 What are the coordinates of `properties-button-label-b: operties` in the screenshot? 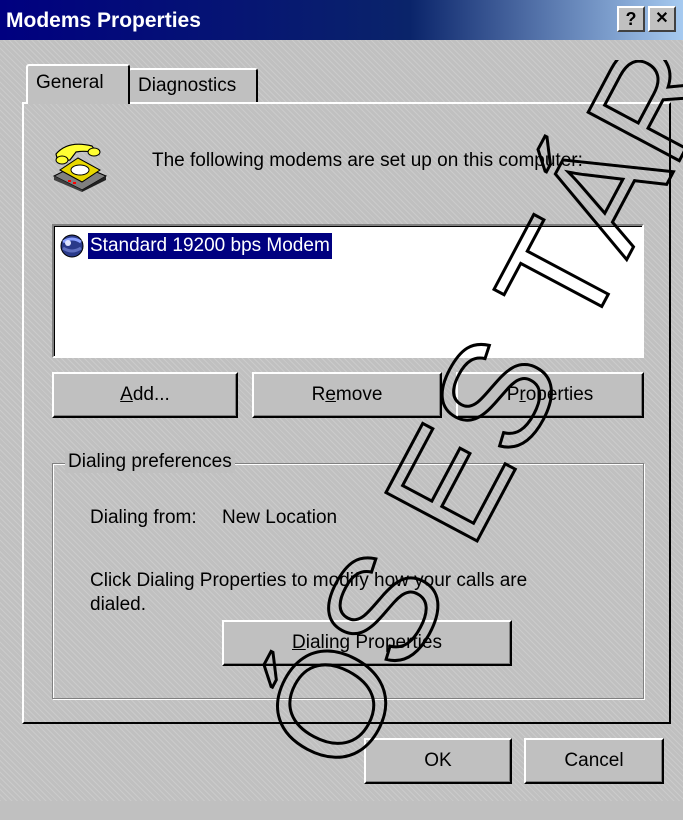 It's located at (559, 394).